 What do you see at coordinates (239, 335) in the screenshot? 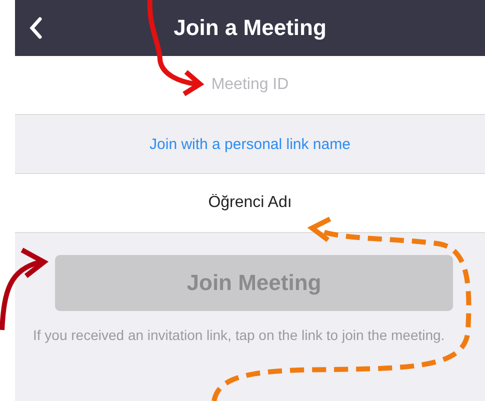
I see `help-text: If you received an invitation link, tap on the link to join the meeting.` at bounding box center [239, 335].